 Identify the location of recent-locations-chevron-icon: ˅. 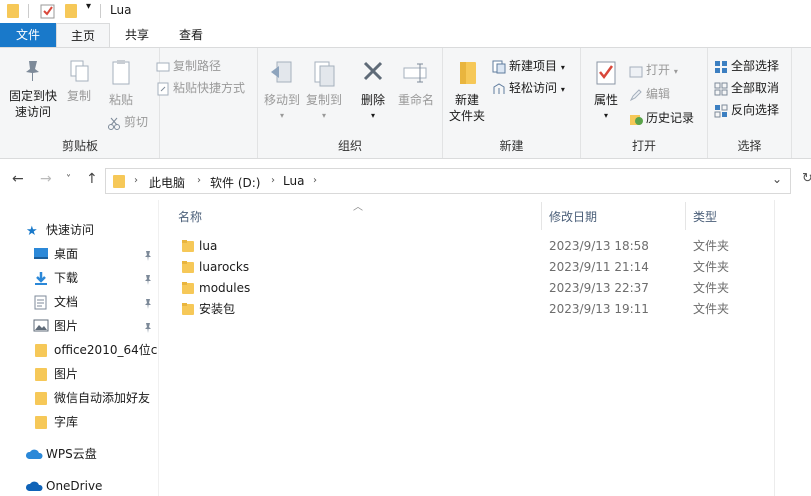
(68, 179).